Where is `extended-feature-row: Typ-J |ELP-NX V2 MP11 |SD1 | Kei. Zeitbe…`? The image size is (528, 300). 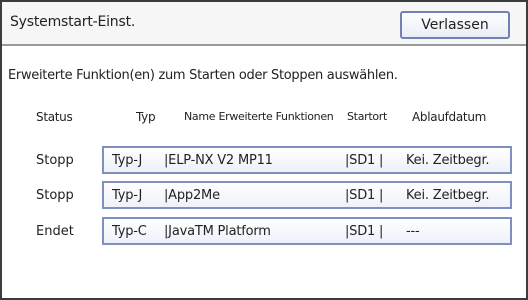 extended-feature-row: Typ-J |ELP-NX V2 MP11 |SD1 | Kei. Zeitbe… is located at coordinates (307, 160).